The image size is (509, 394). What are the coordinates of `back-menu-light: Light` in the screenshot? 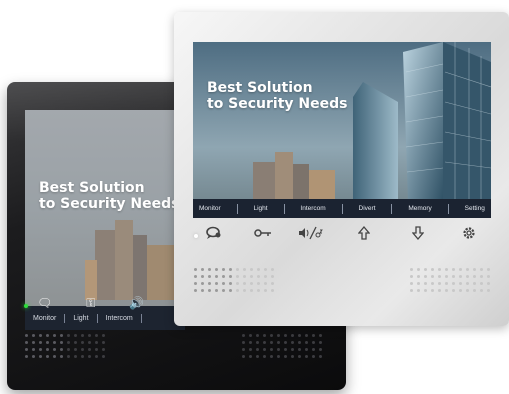 It's located at (81, 318).